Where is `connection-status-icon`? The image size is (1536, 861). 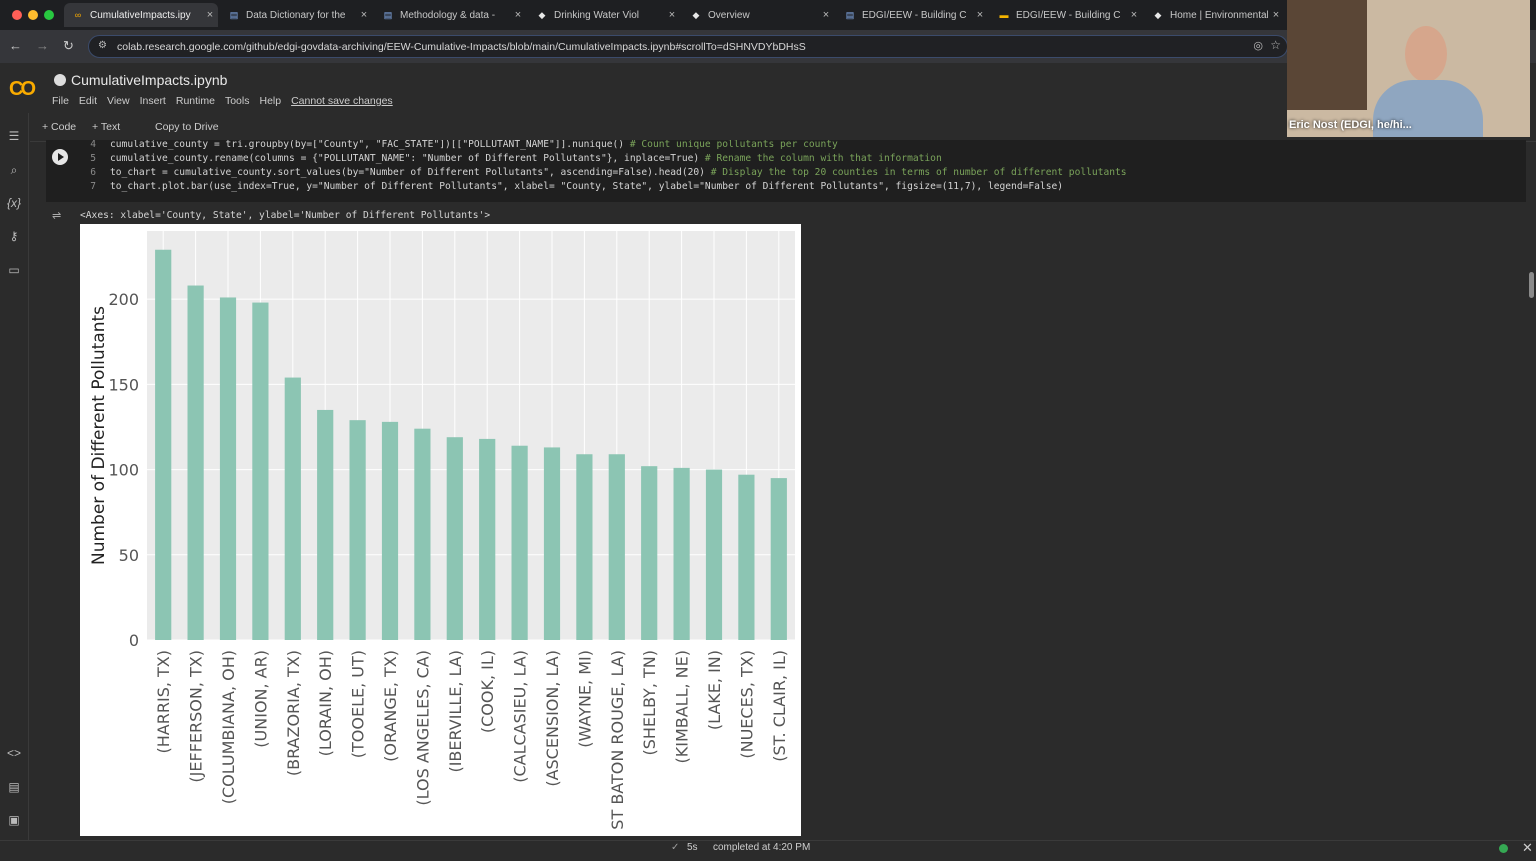 connection-status-icon is located at coordinates (1503, 848).